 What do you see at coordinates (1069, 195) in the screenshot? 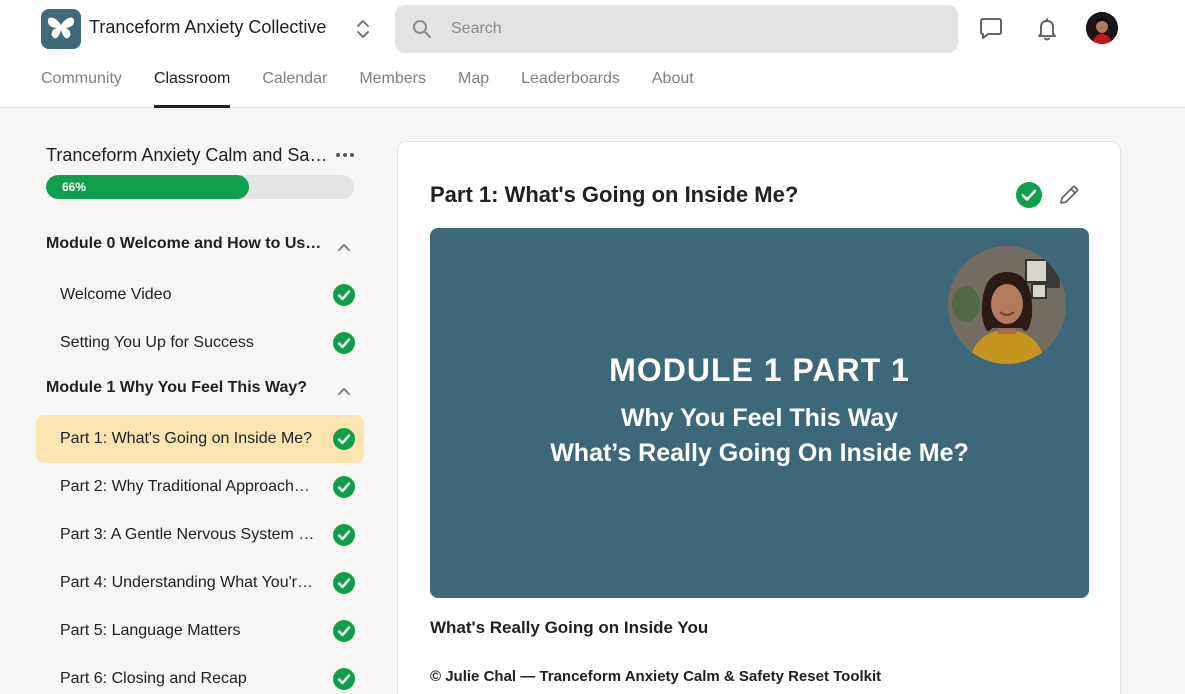
I see `pencil-icon` at bounding box center [1069, 195].